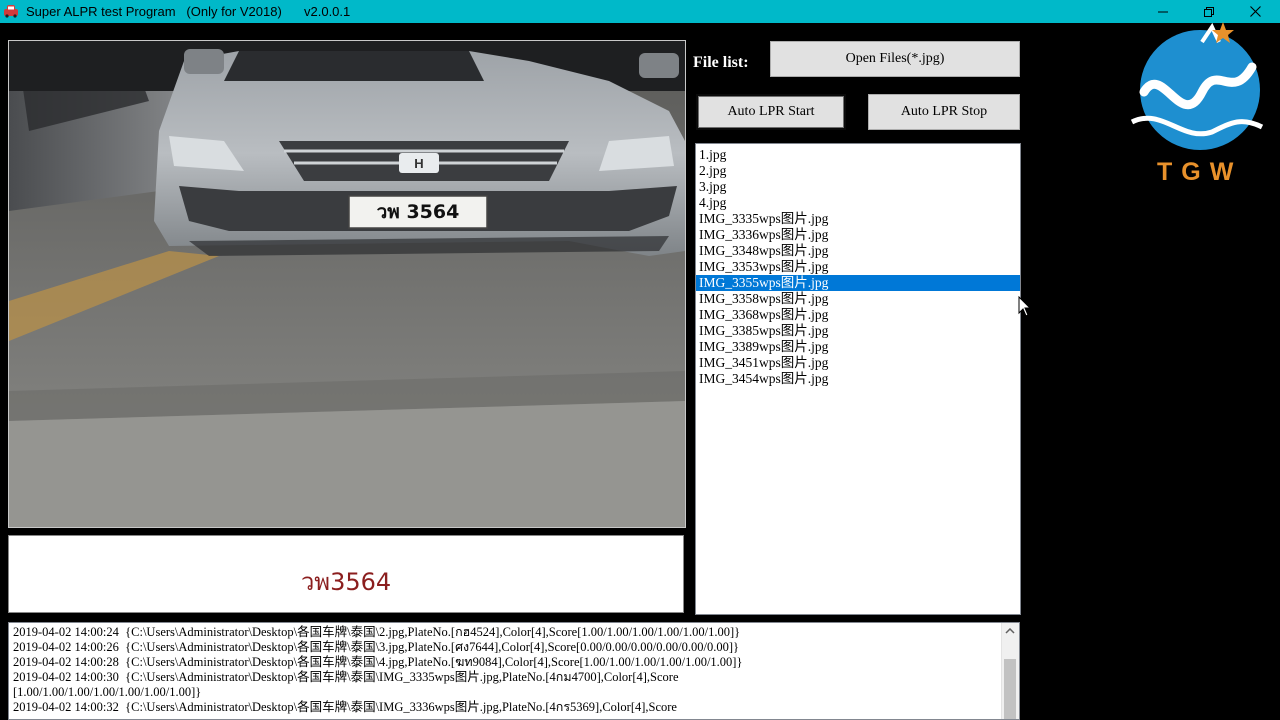 The height and width of the screenshot is (720, 1280). Describe the element at coordinates (895, 59) in the screenshot. I see `open-files-button: Open Files(*.jpg)` at that location.